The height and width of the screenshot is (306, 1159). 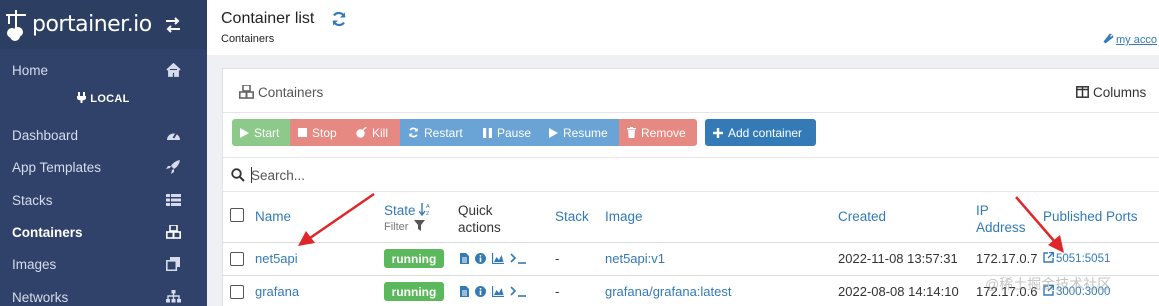 What do you see at coordinates (34, 264) in the screenshot?
I see `sidebar-item-label: Images` at bounding box center [34, 264].